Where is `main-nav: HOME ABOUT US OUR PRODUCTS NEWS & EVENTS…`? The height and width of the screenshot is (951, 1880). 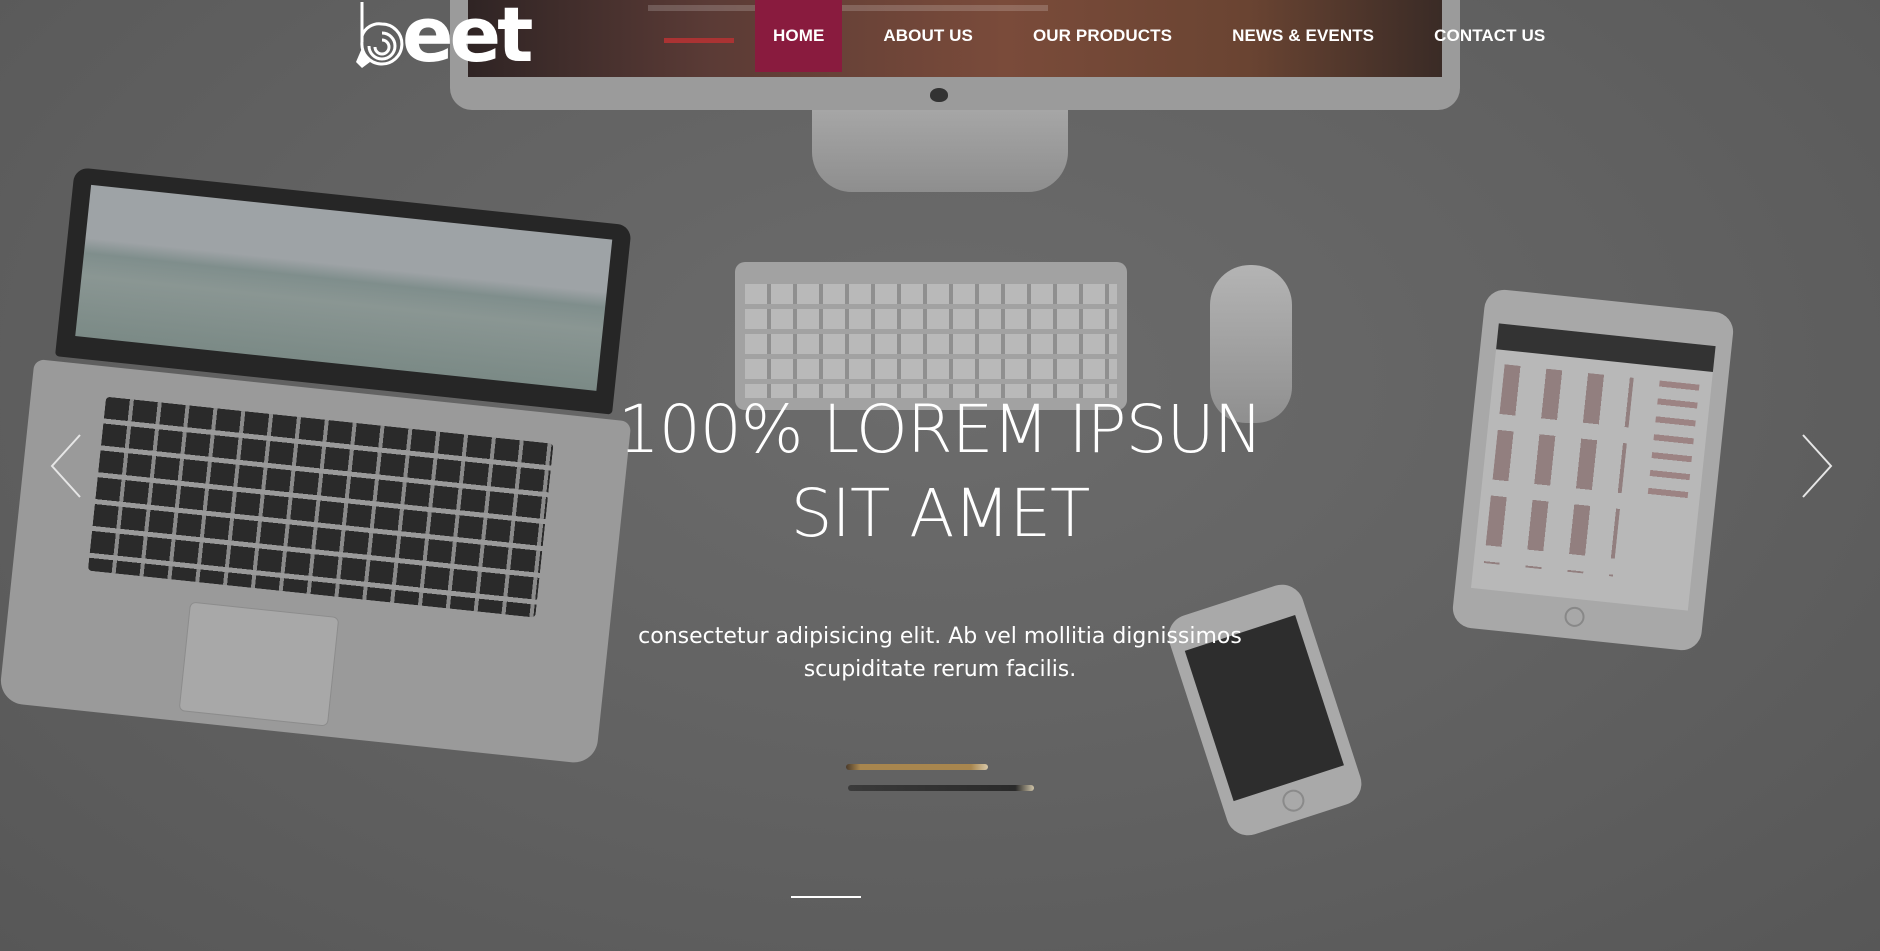 main-nav: HOME ABOUT US OUR PRODUCTS NEWS & EVENTS… is located at coordinates (1159, 36).